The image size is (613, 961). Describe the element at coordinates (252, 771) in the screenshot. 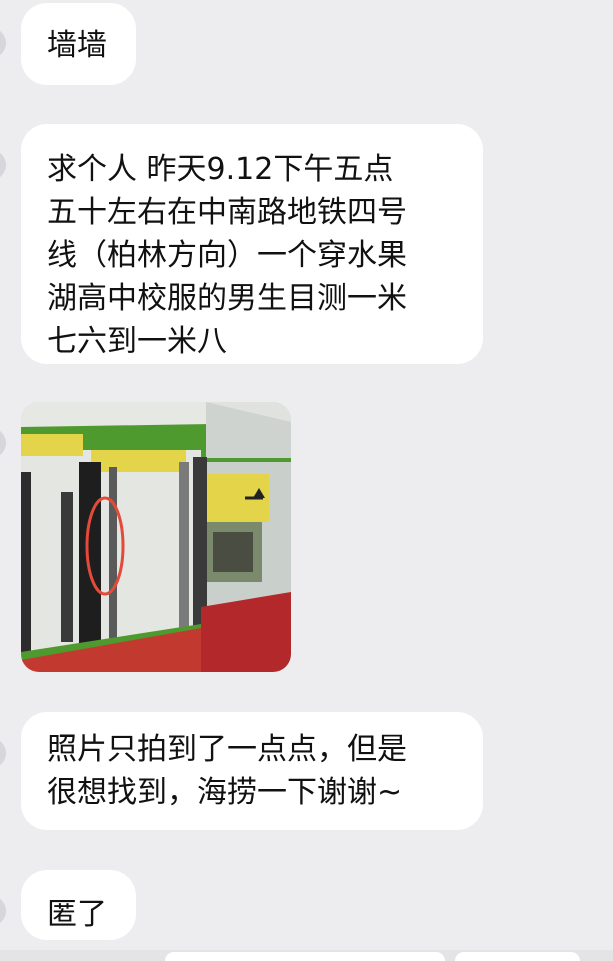

I see `message-bubble: 照片只拍到了一点点，但是 很想找到，海捞一下谢谢~` at that location.